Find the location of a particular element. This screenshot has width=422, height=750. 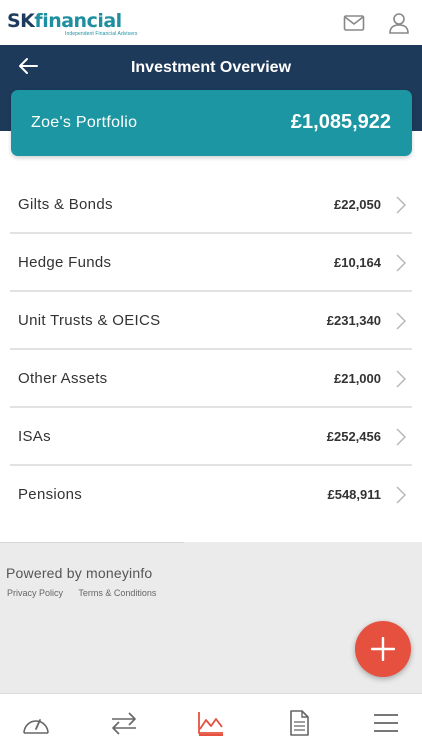

user-icon is located at coordinates (399, 23).